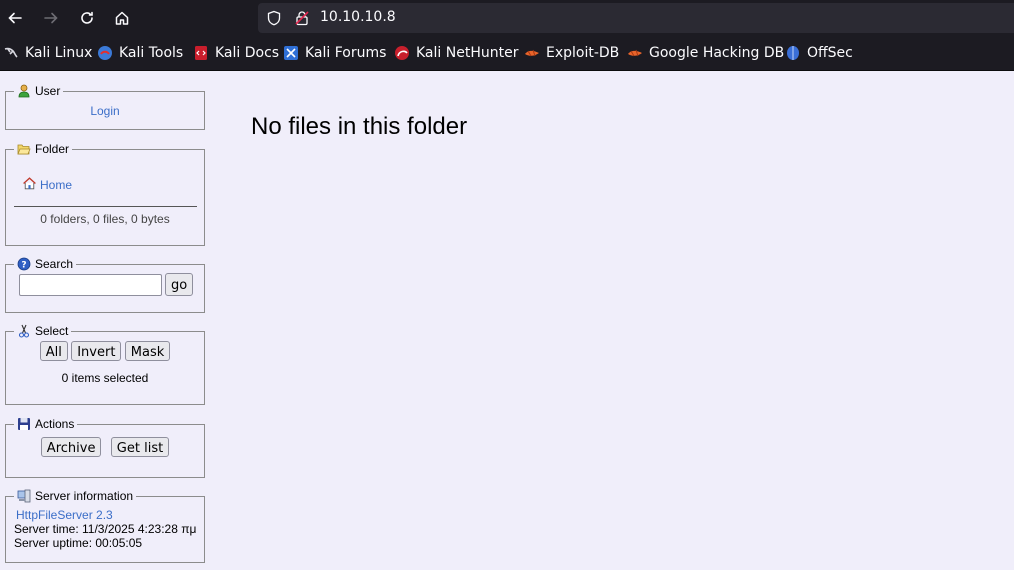 The height and width of the screenshot is (570, 1014). Describe the element at coordinates (717, 53) in the screenshot. I see `bookmark-label: Google Hacking DB` at that location.